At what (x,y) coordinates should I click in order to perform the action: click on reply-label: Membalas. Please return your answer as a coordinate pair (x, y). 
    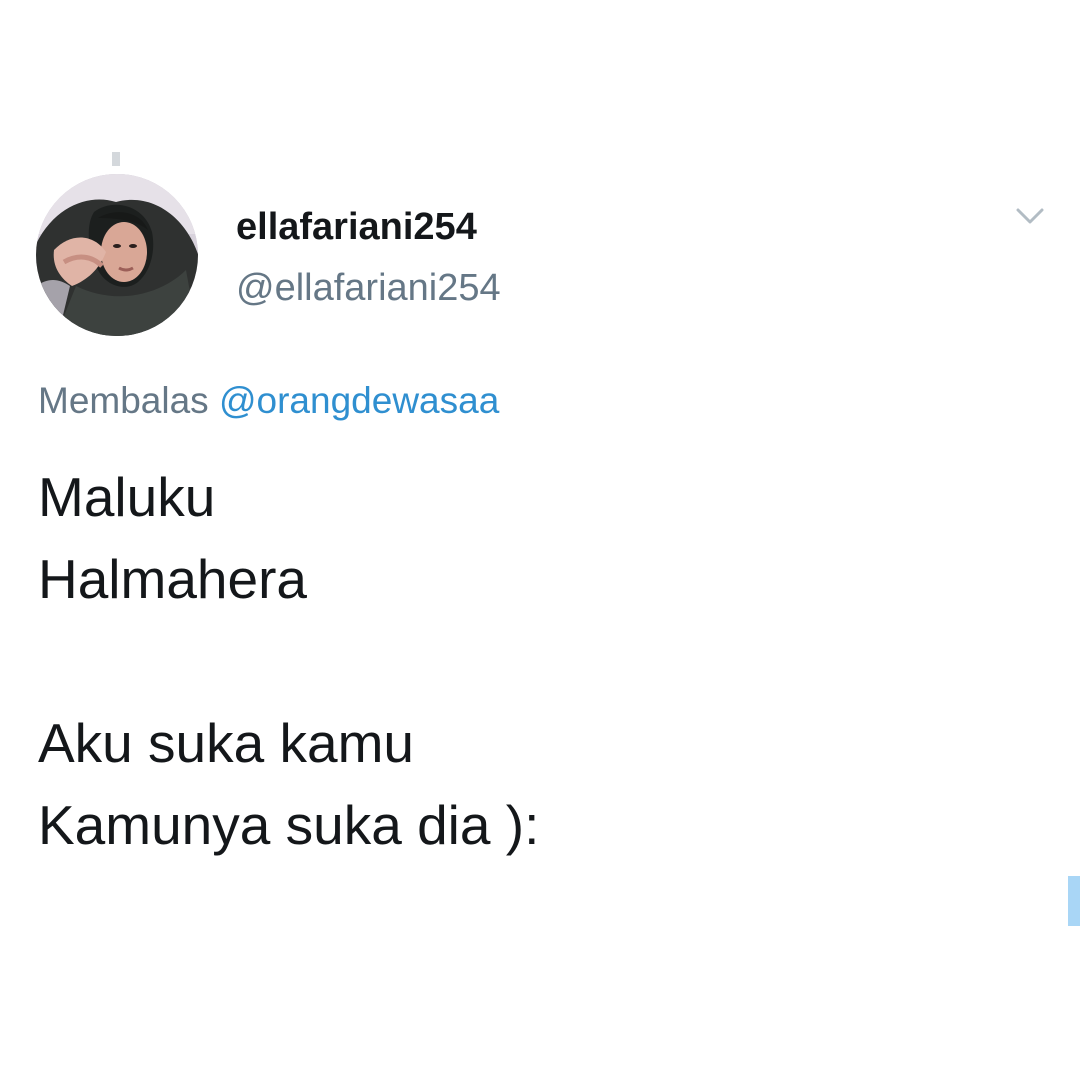
    Looking at the image, I should click on (123, 400).